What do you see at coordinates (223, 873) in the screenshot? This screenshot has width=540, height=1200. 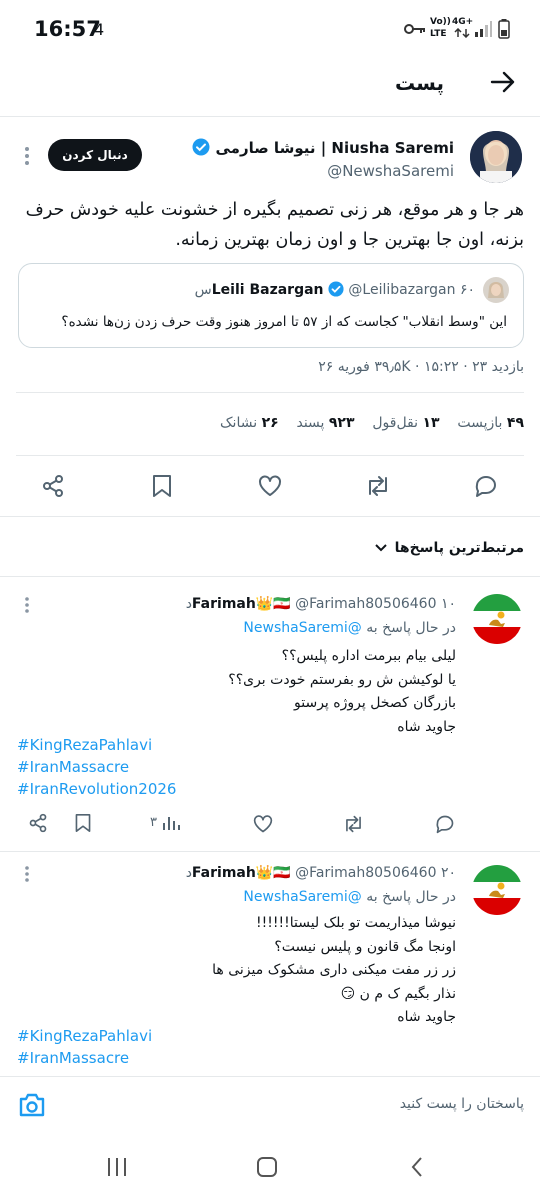 I see `reply-2-author-name: Farimah` at bounding box center [223, 873].